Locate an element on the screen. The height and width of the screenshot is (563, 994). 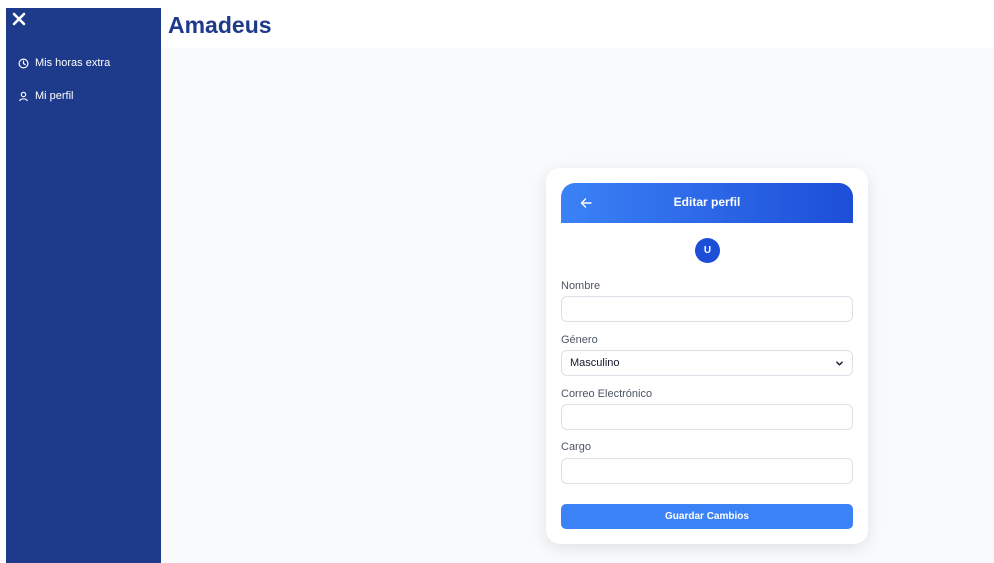
page-title: Amadeus is located at coordinates (220, 25).